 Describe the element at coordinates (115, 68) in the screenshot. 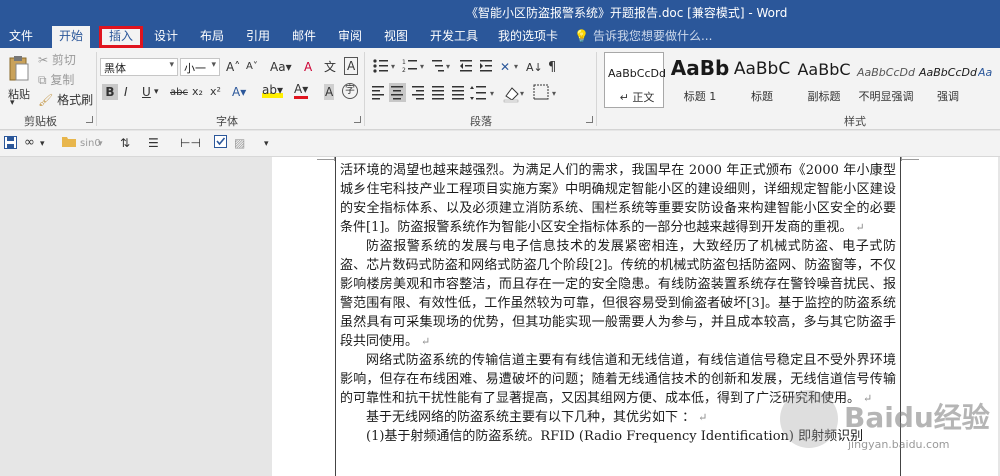

I see `font-family-value: 黑体` at that location.